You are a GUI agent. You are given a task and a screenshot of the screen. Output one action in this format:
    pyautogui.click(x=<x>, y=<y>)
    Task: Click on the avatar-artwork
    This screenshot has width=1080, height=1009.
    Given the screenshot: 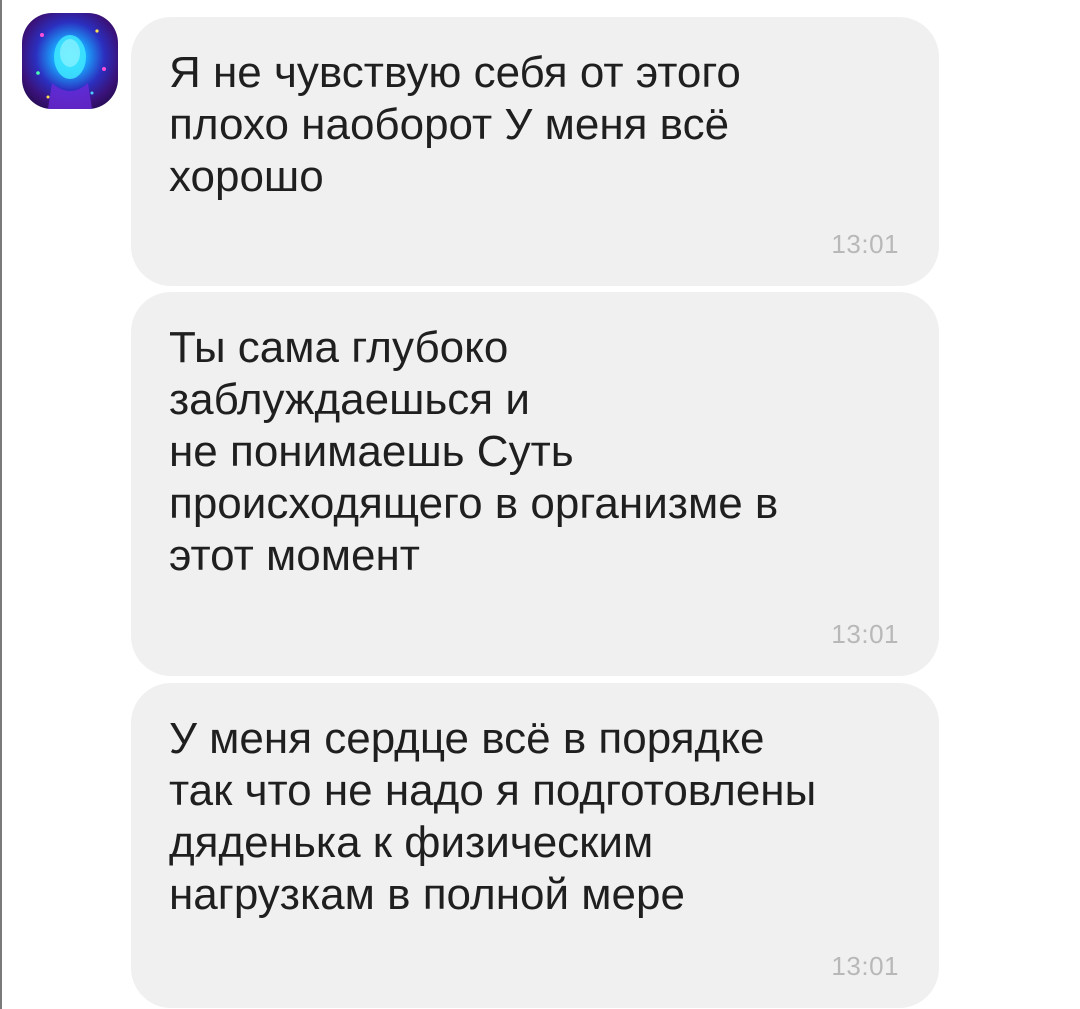 What is the action you would take?
    pyautogui.click(x=71, y=69)
    